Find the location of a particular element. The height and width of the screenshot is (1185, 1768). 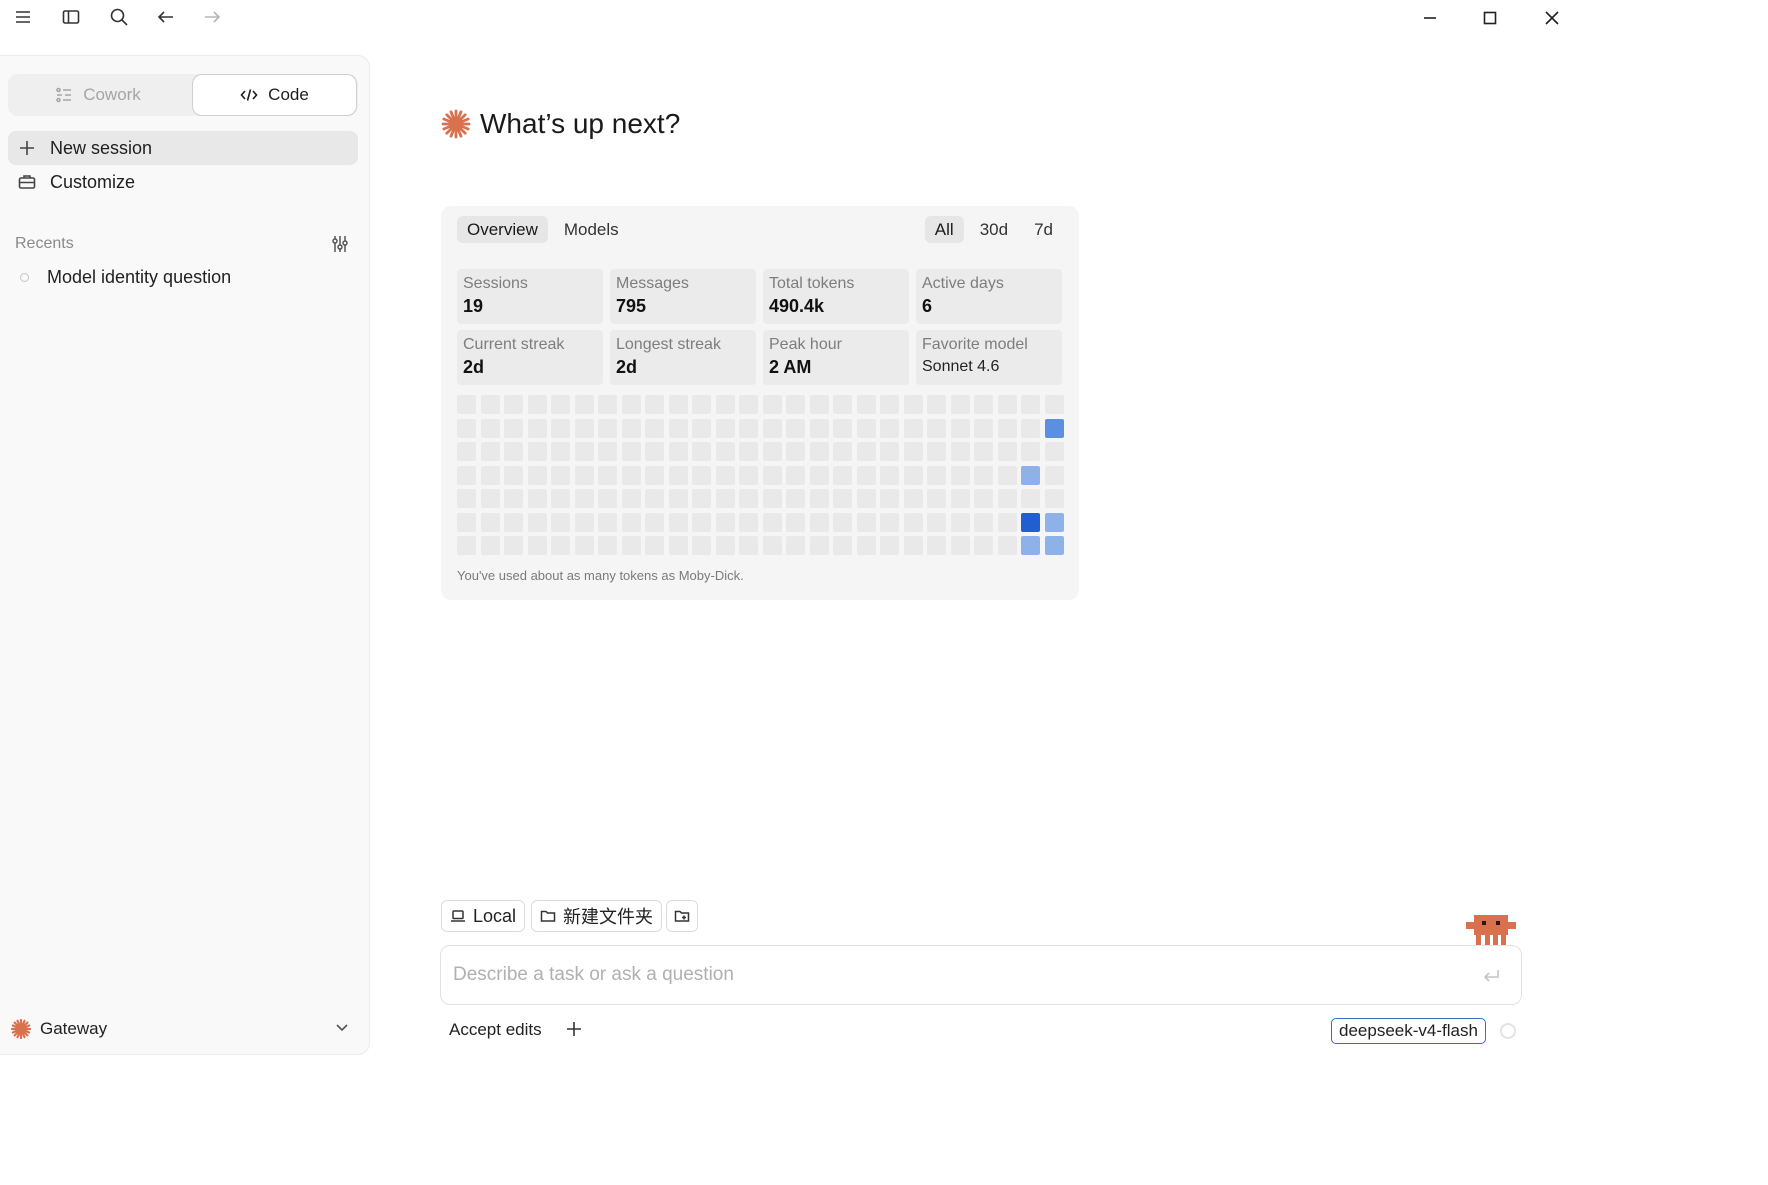

model-selector: deepseek-v4-flash is located at coordinates (1408, 1031).